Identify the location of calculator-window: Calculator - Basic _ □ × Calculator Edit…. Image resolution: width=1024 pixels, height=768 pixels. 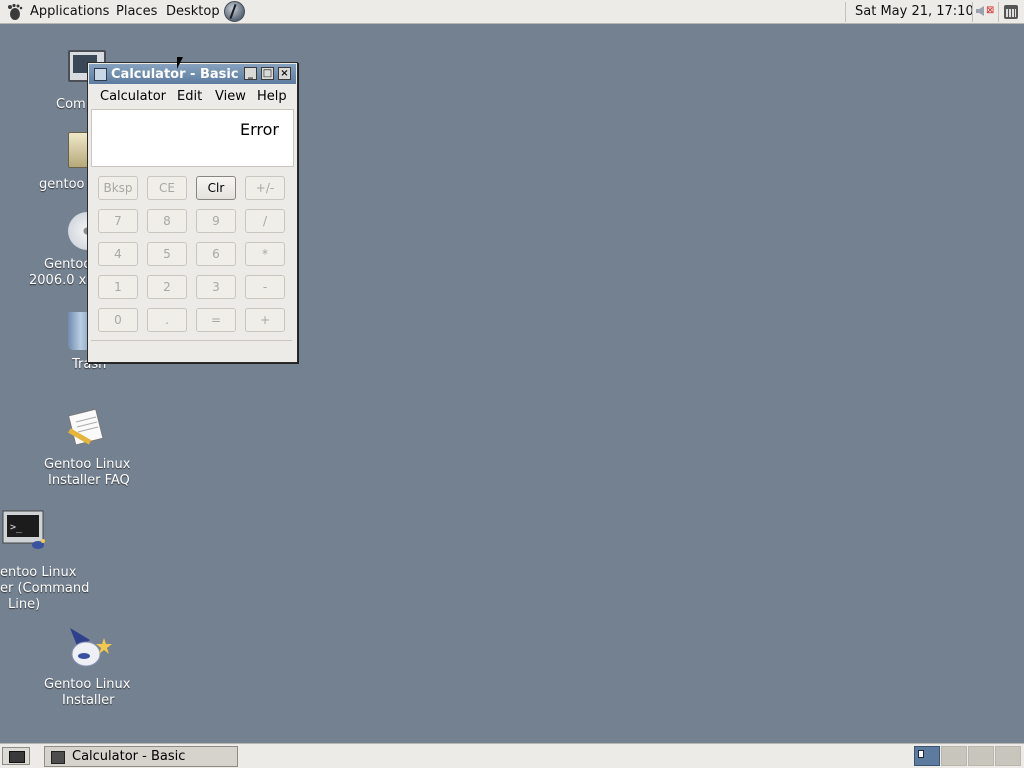
(192, 212).